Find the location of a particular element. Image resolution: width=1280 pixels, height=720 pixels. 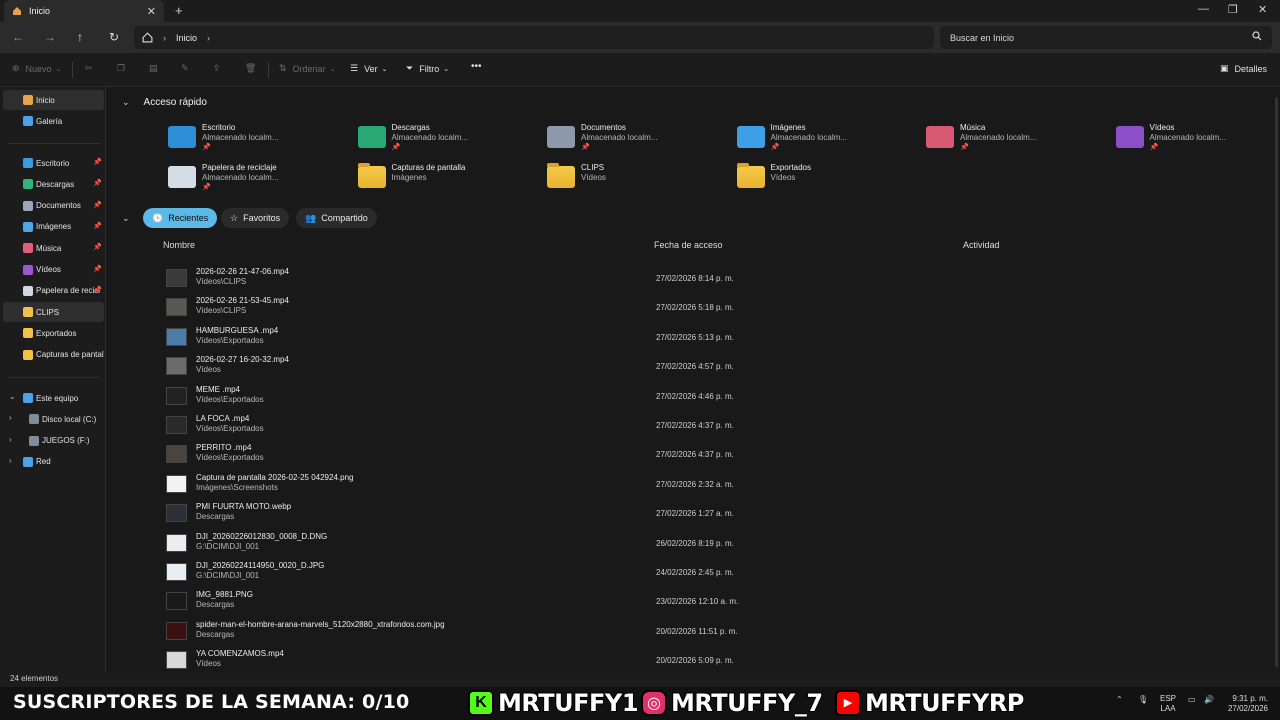

search-input: Buscar en Inicio is located at coordinates (1106, 37).